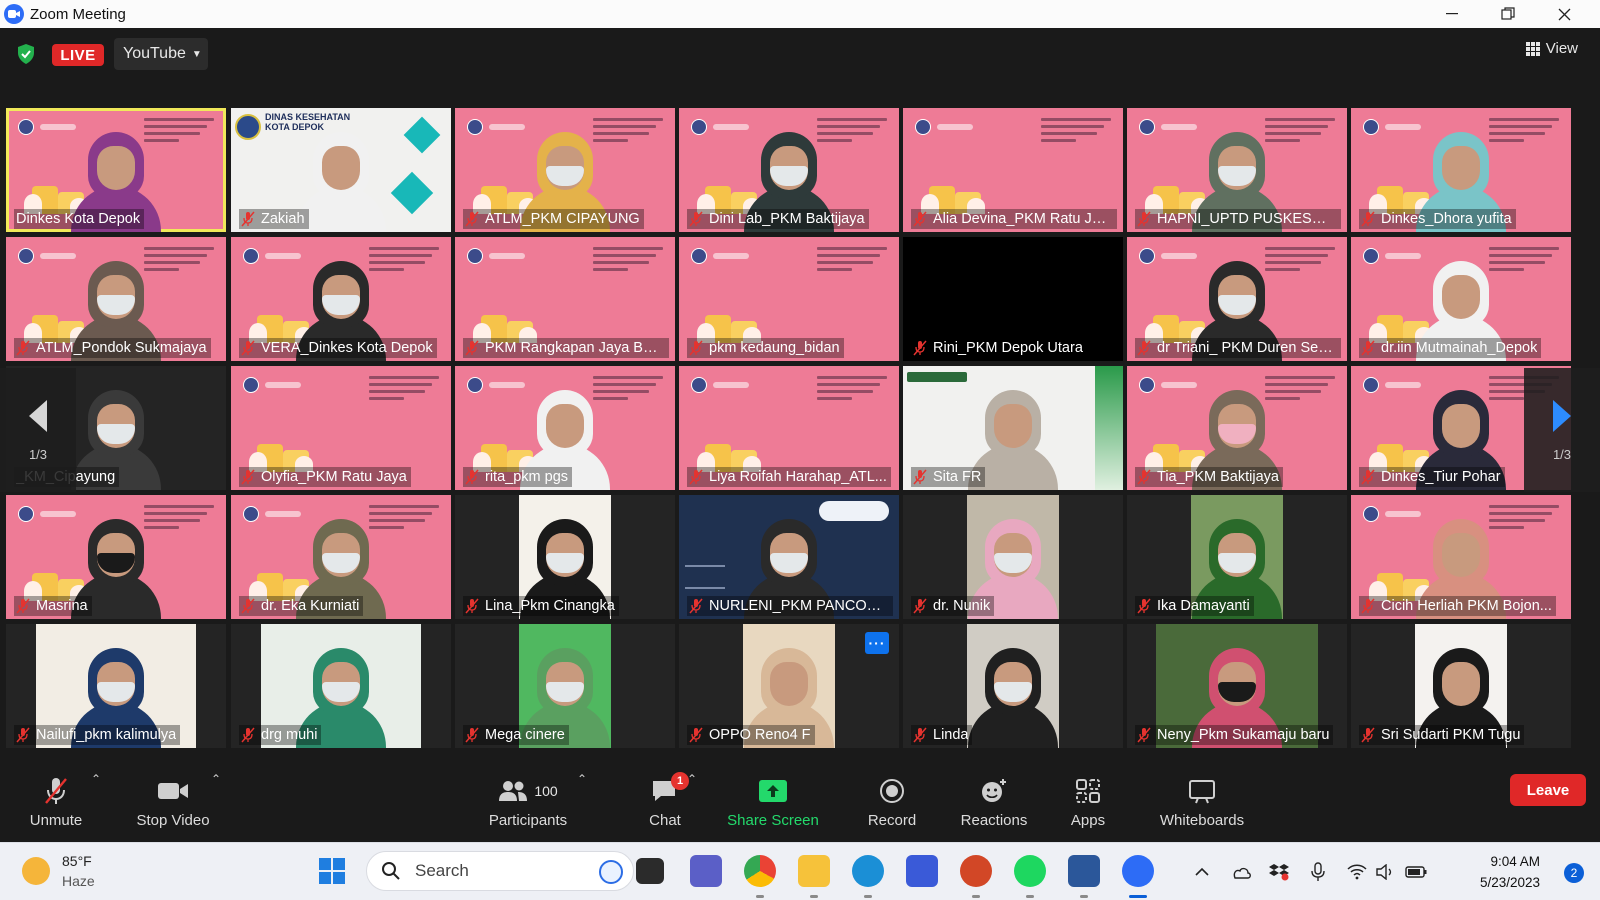  Describe the element at coordinates (116, 557) in the screenshot. I see `participant-tile: Masrina` at that location.